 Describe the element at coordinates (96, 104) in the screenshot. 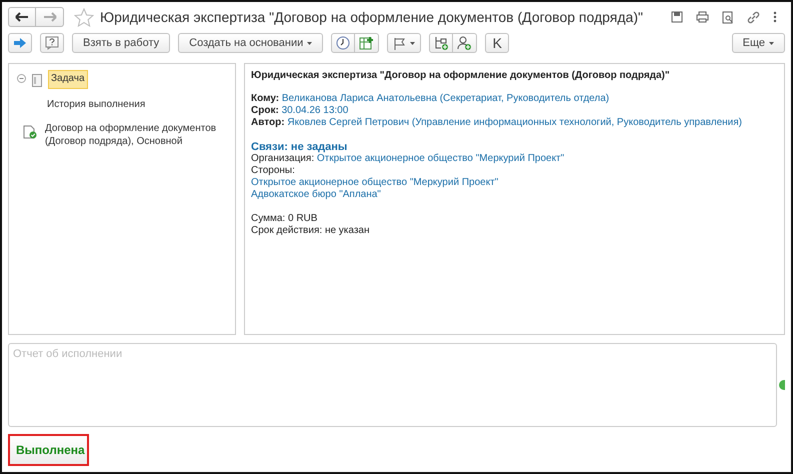

I see `tree-item: История выполнения` at that location.